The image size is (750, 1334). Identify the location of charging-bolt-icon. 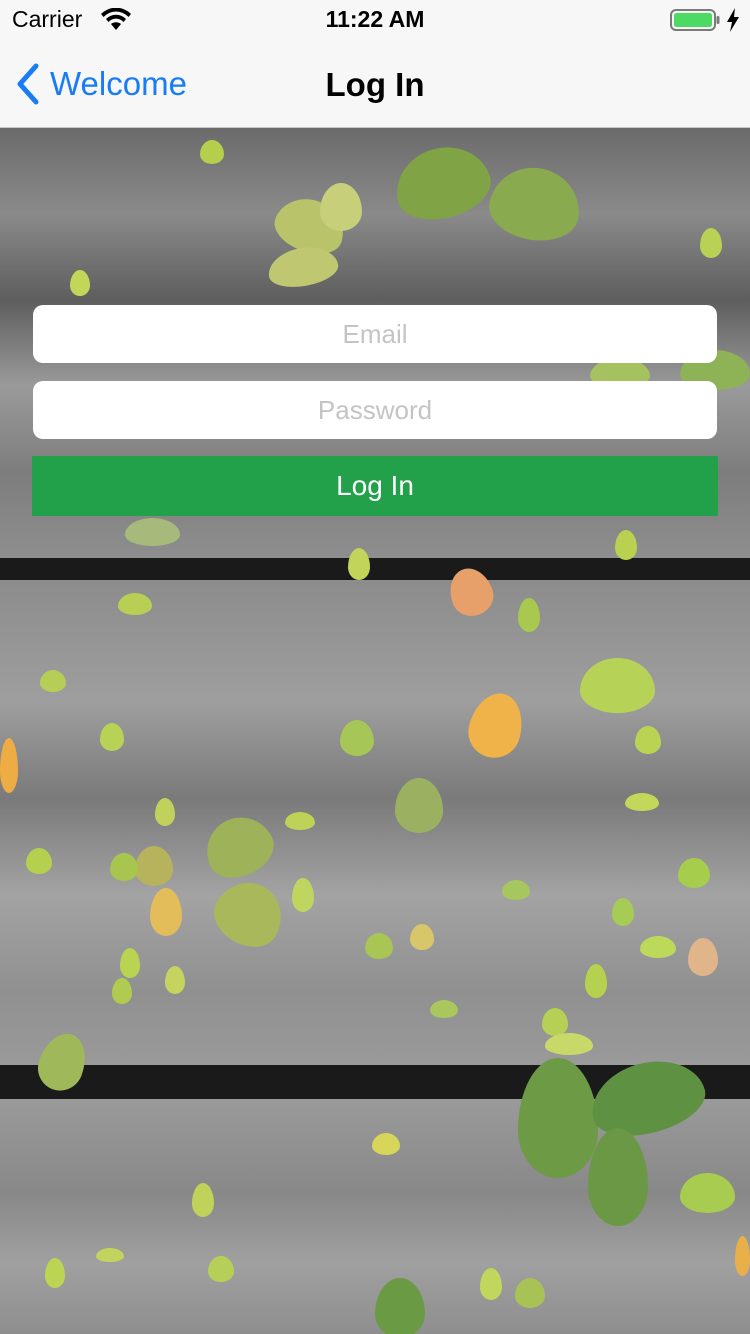
(733, 20).